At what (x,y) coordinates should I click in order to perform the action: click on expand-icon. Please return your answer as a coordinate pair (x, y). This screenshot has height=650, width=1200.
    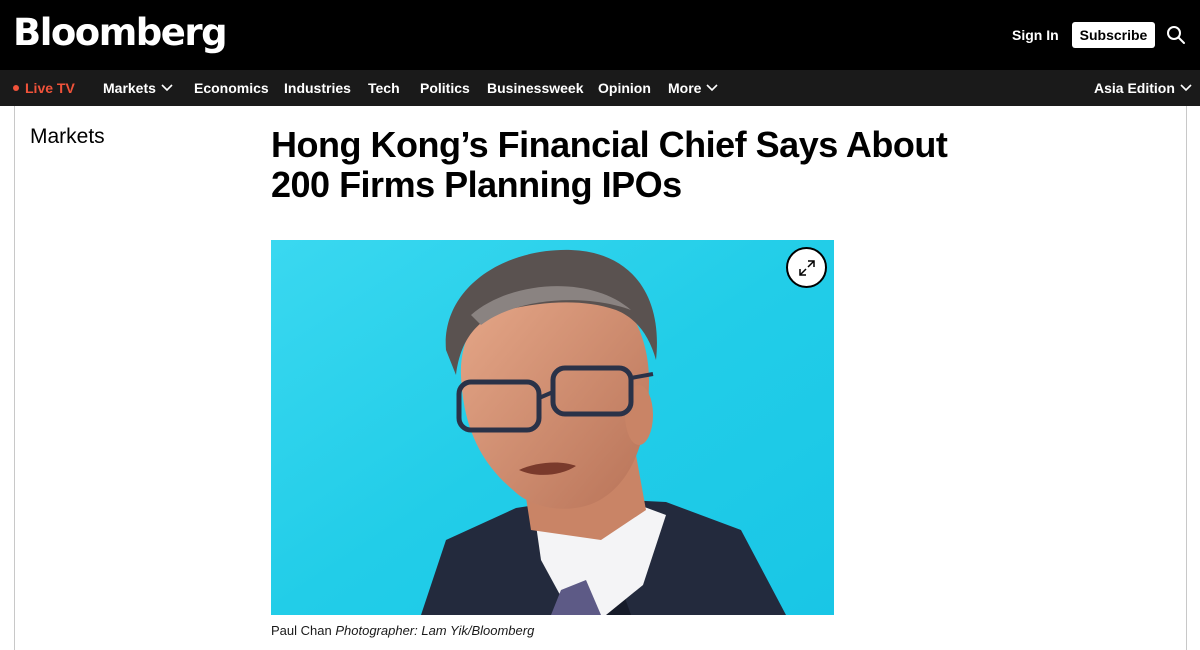
    Looking at the image, I should click on (807, 268).